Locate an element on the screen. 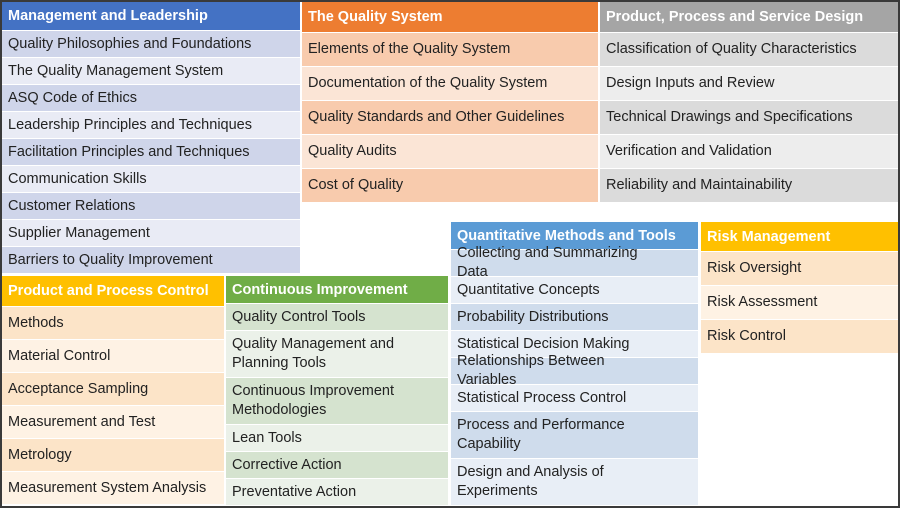 The height and width of the screenshot is (508, 900). topic-item: Reliability and Maintainability is located at coordinates (749, 185).